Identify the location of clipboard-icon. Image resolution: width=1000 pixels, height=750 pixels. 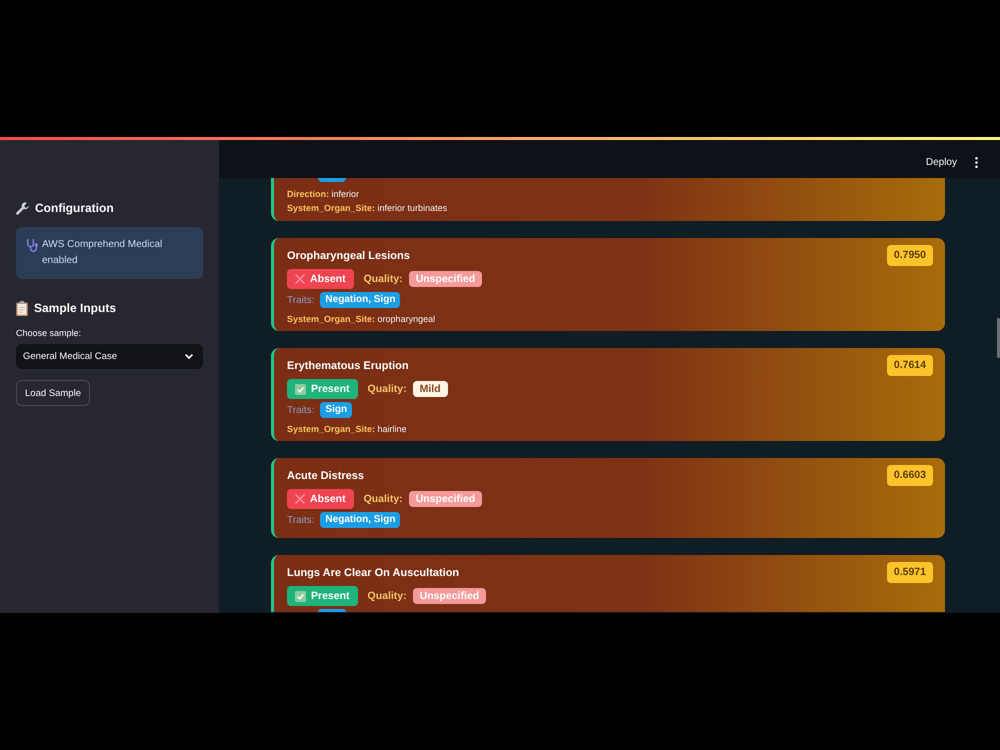
(22, 308).